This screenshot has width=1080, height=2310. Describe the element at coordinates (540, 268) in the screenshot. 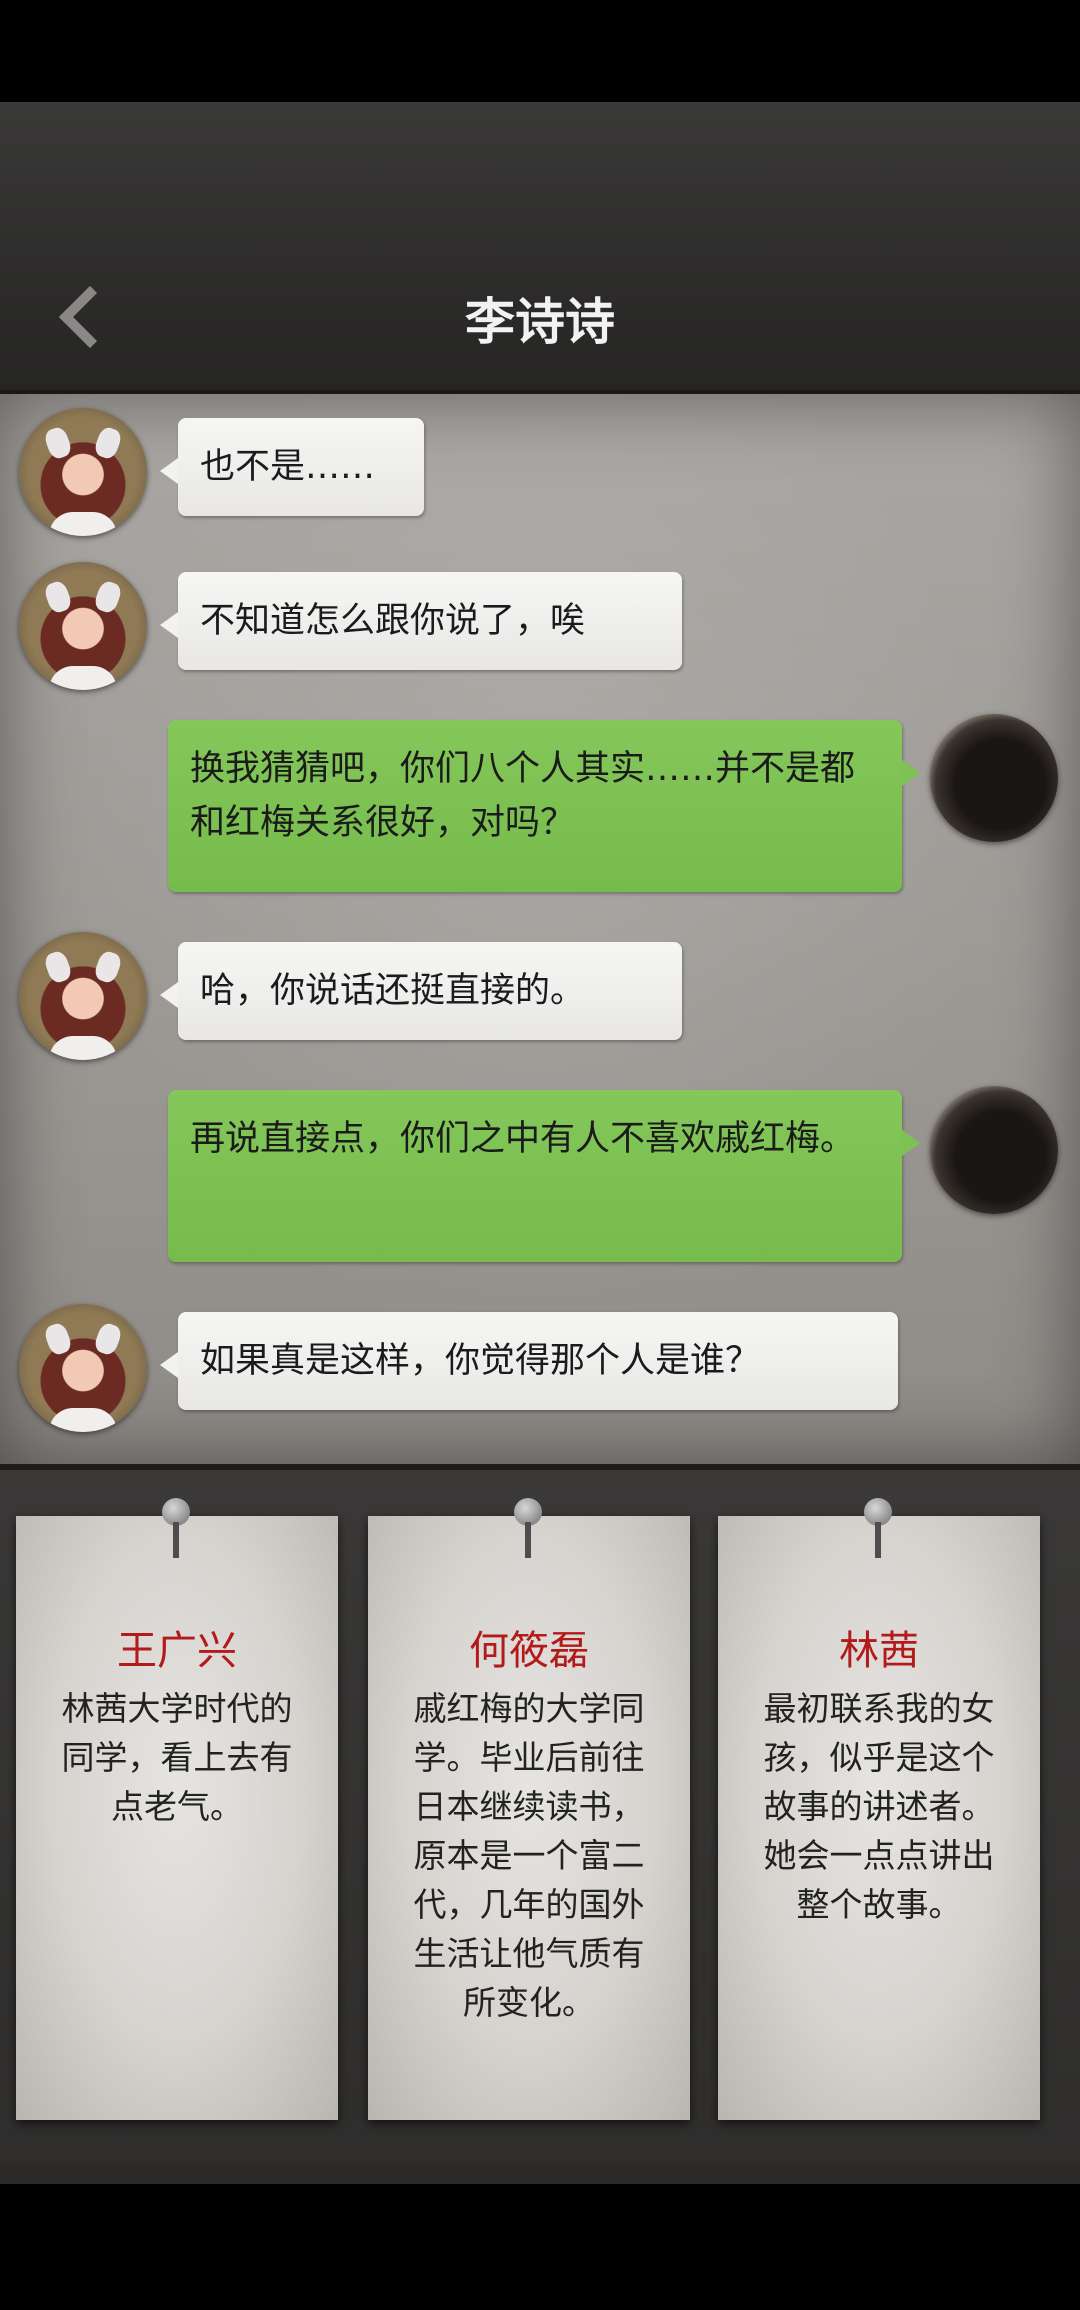

I see `chat-header: 李诗诗 200` at that location.